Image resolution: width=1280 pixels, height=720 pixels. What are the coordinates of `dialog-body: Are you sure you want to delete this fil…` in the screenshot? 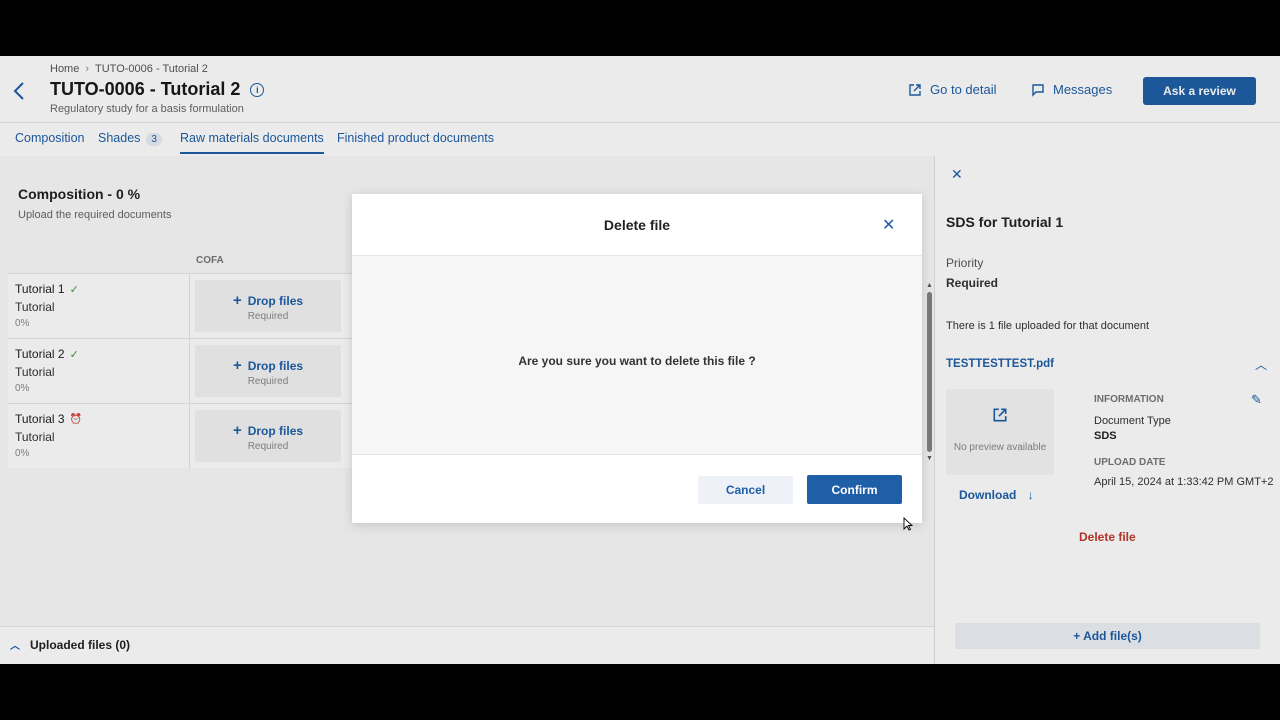 It's located at (637, 355).